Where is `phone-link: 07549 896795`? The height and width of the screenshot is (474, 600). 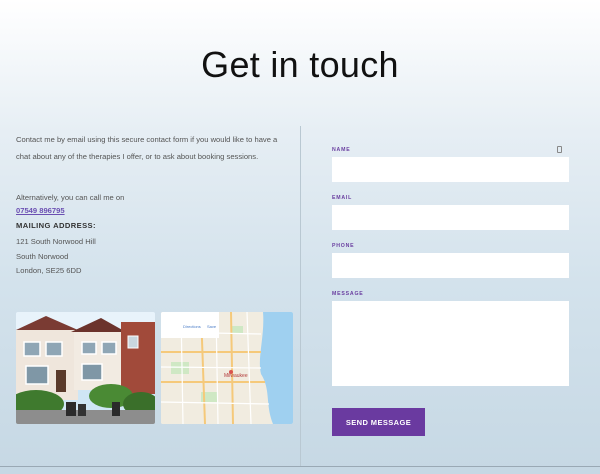
phone-link: 07549 896795 is located at coordinates (40, 210).